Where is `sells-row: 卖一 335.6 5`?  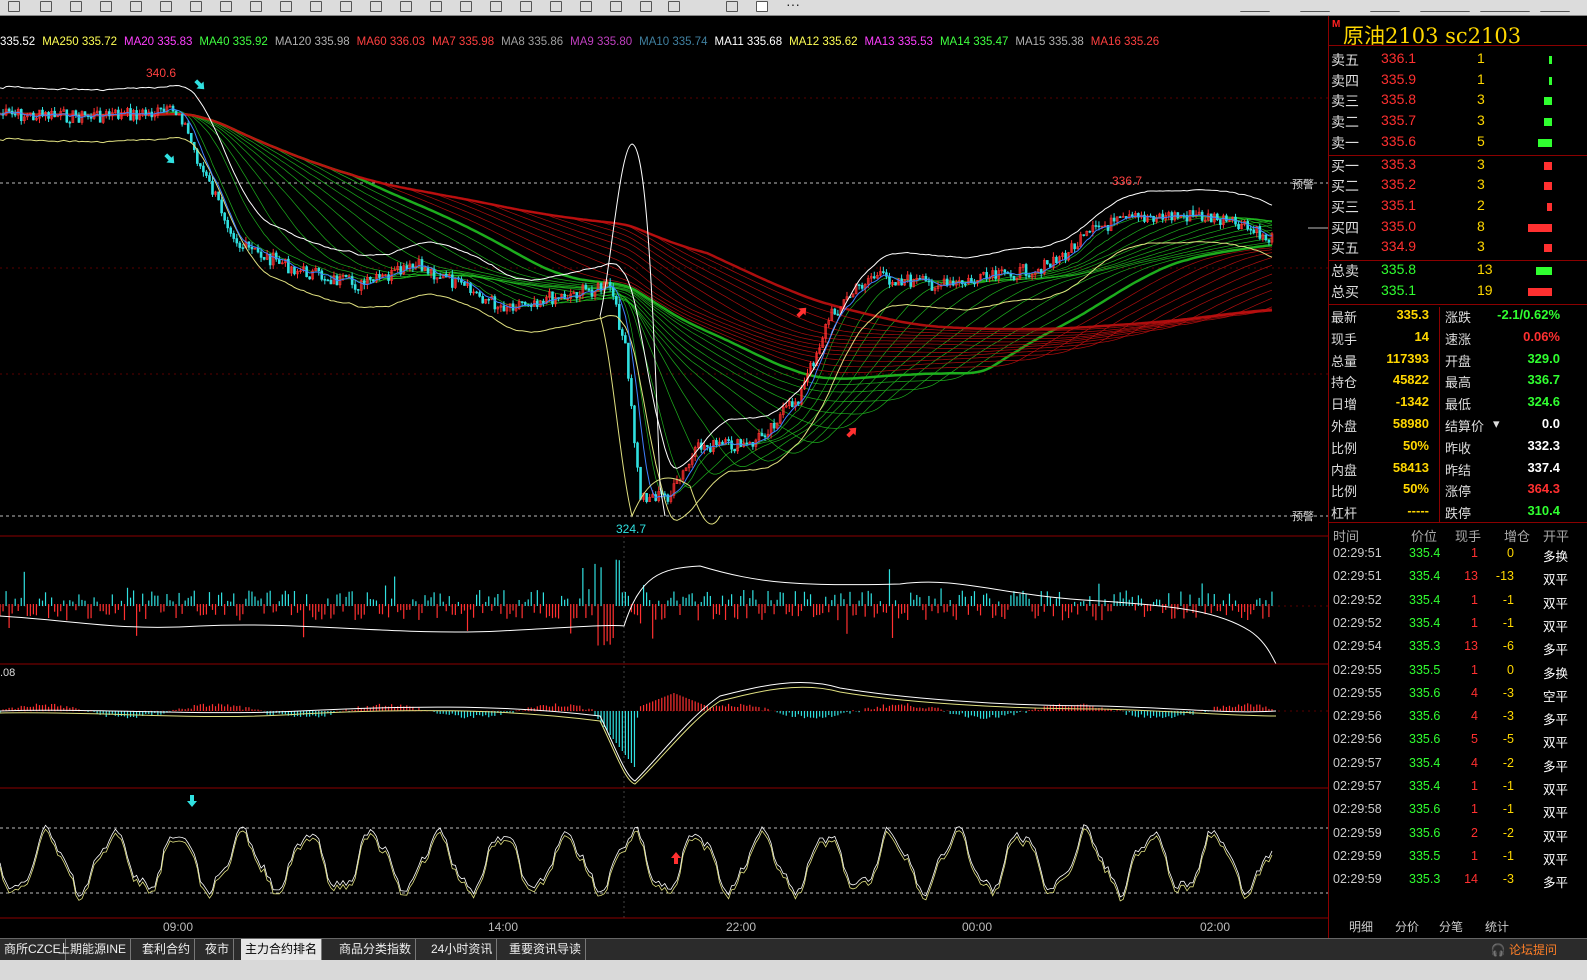
sells-row: 卖一 335.6 5 is located at coordinates (1458, 143).